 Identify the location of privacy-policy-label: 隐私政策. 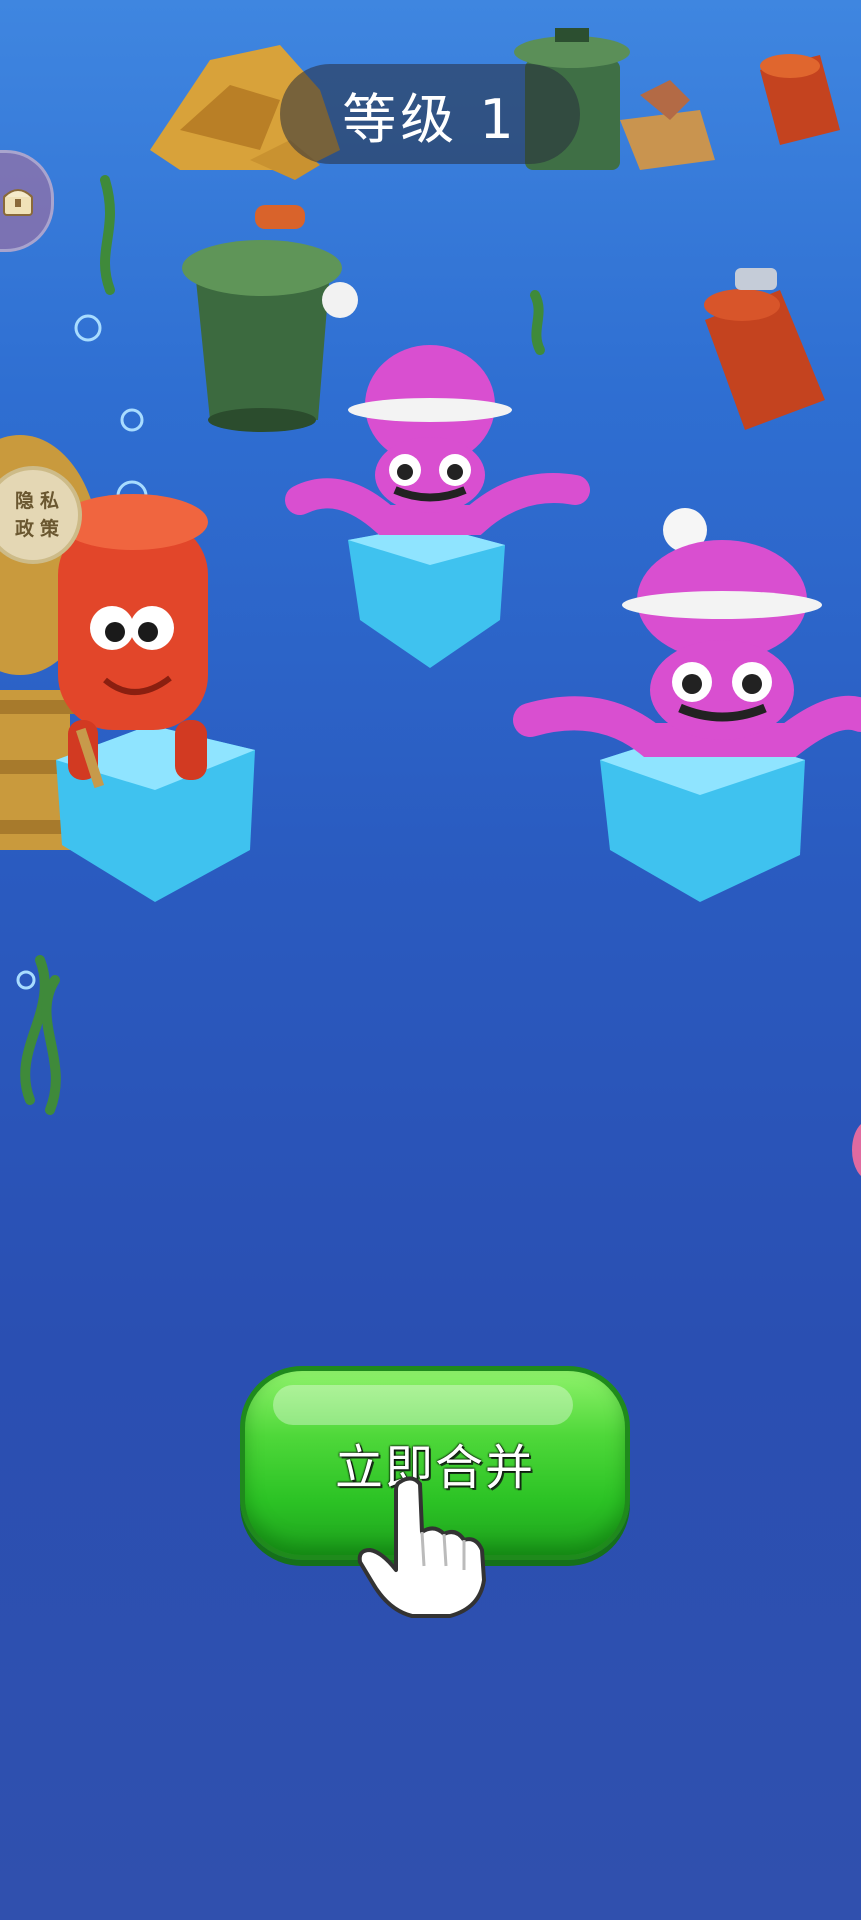
(39, 515).